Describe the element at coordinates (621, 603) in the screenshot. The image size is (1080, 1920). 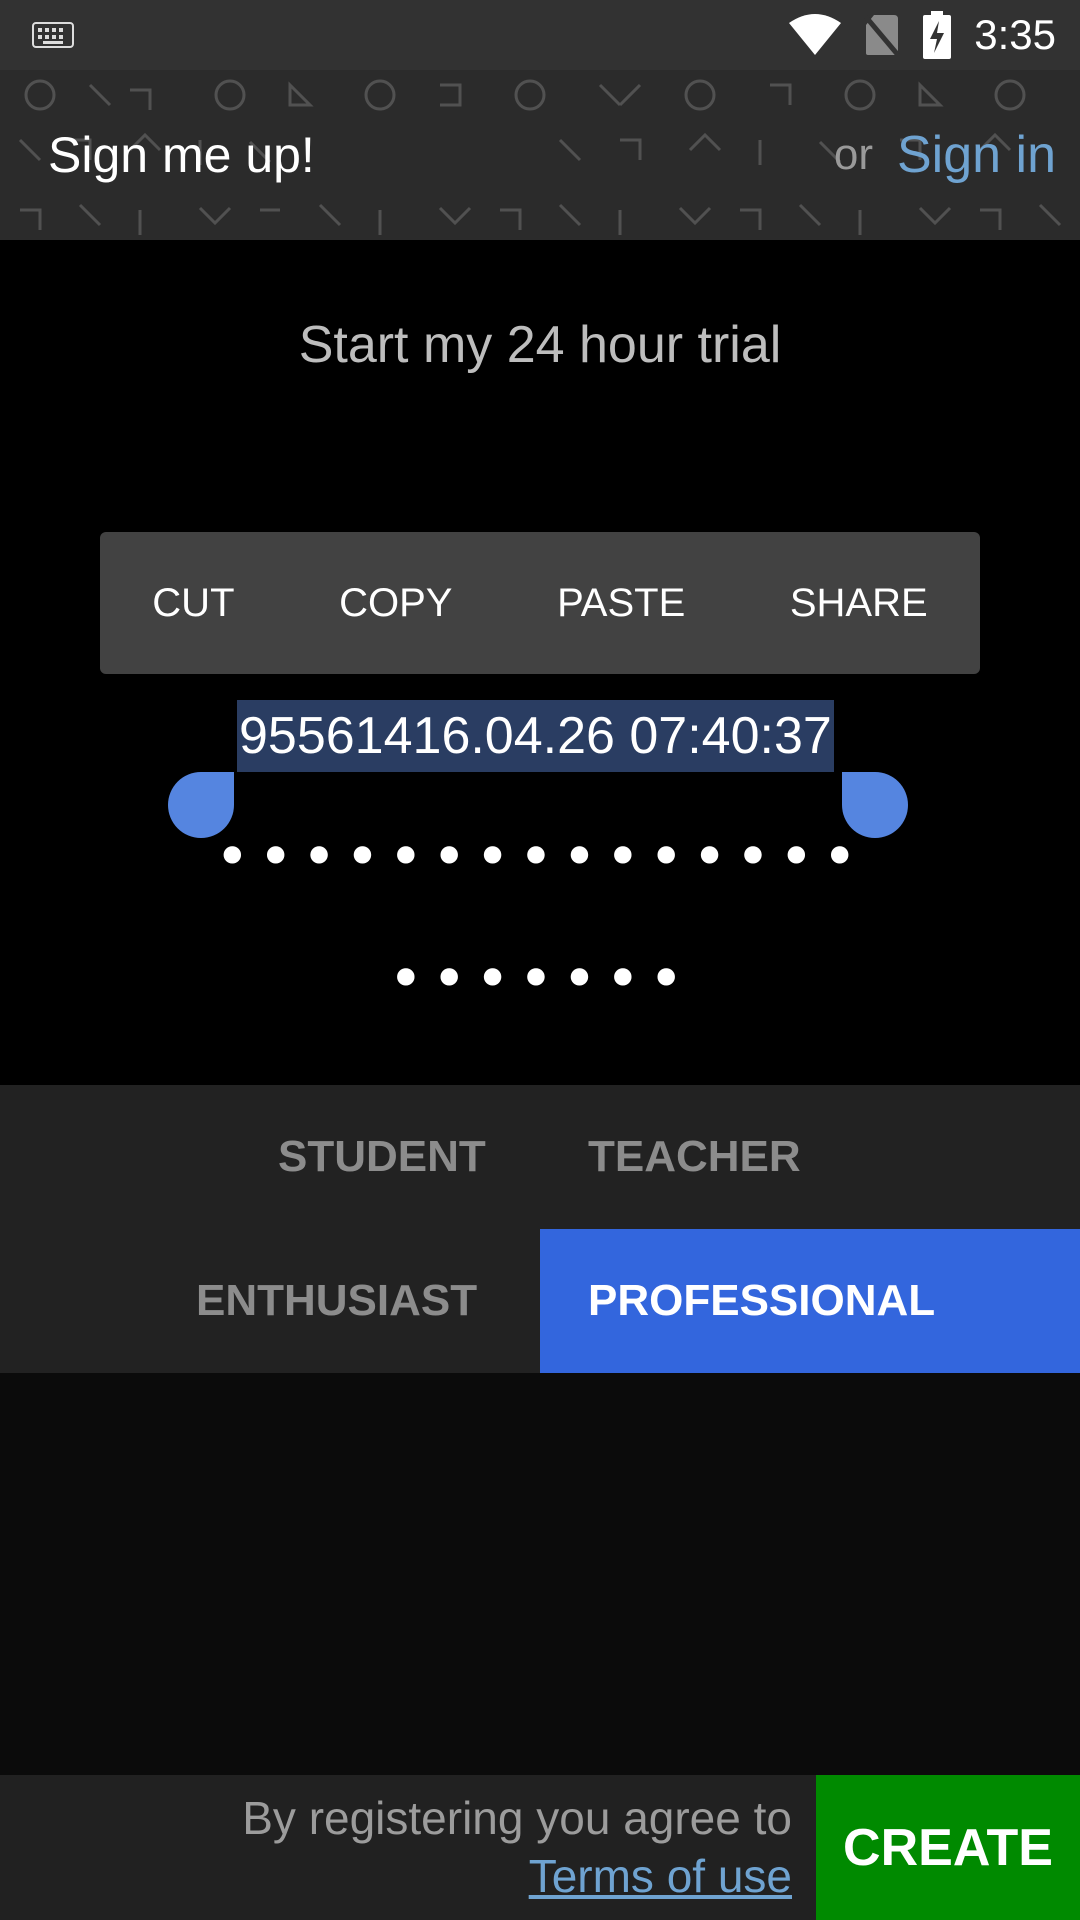
I see `paste-button: PASTE` at that location.